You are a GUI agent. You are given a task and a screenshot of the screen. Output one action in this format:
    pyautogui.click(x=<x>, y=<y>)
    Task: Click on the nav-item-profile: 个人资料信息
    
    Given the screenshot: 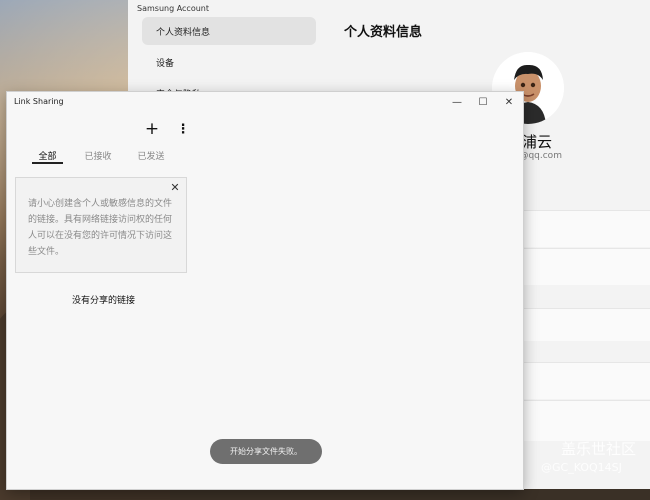 What is the action you would take?
    pyautogui.click(x=229, y=31)
    